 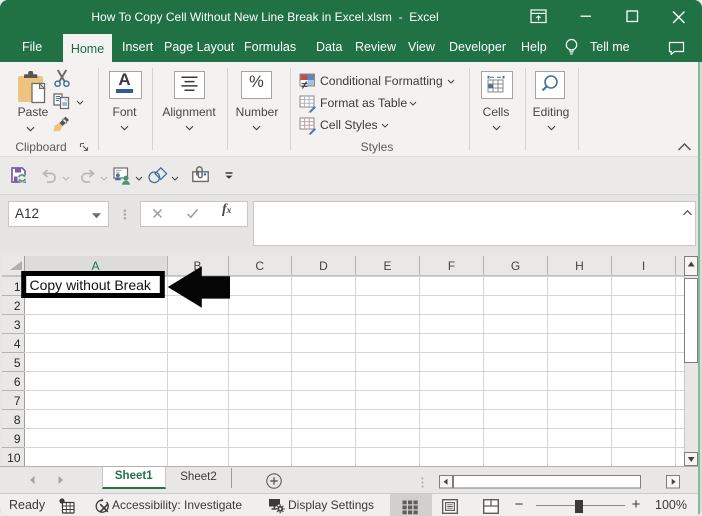 I want to click on svg-text: E, so click(x=387, y=266).